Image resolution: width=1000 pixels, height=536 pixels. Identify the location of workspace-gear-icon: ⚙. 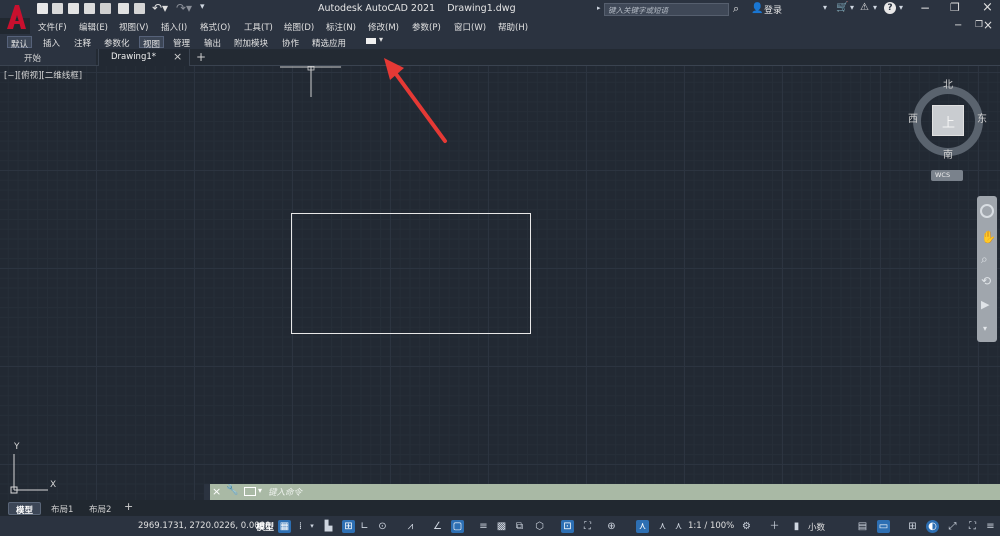
(746, 526).